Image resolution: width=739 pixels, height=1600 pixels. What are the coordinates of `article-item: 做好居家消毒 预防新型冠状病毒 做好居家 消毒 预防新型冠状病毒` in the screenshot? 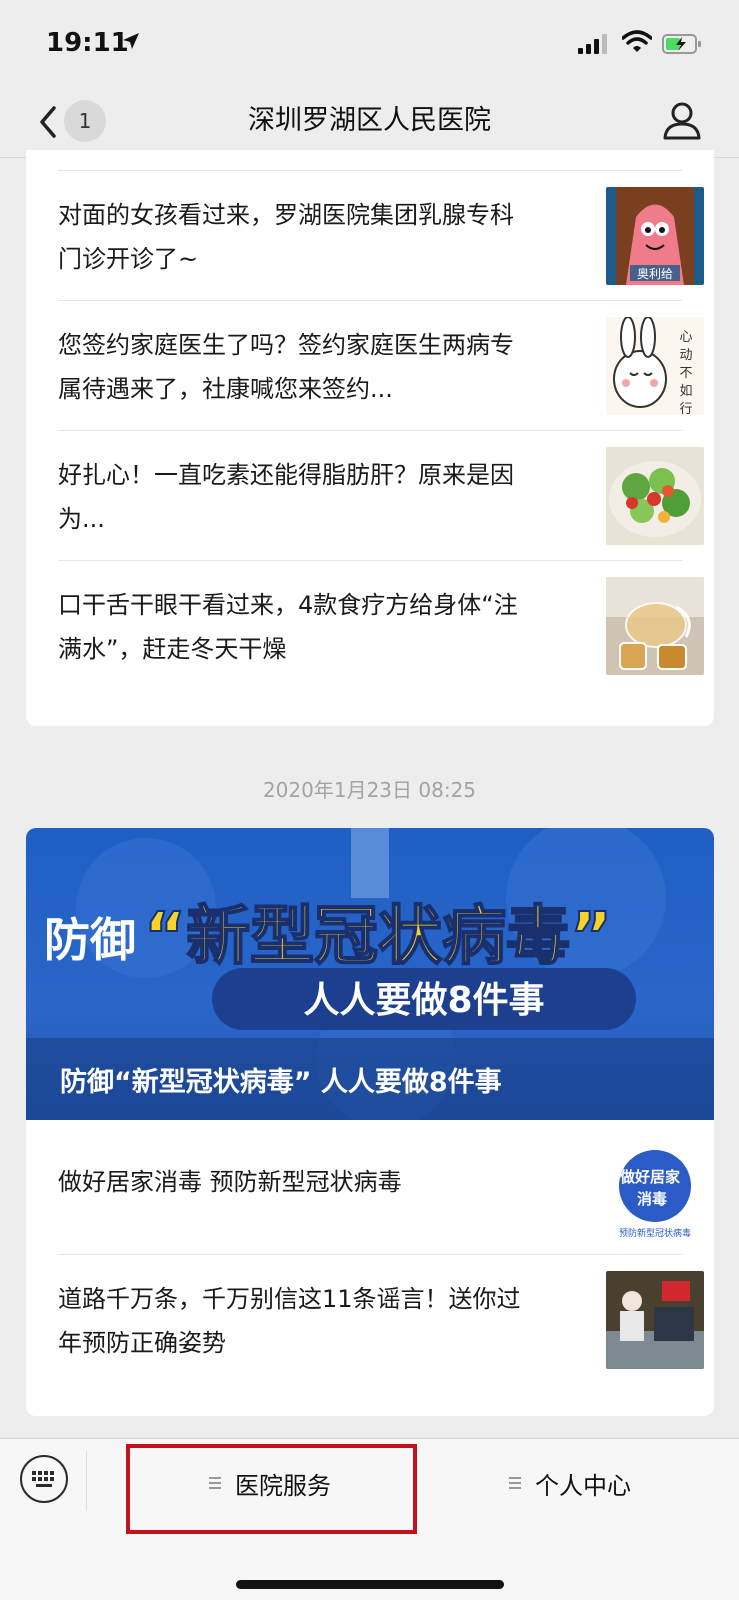 It's located at (381, 1193).